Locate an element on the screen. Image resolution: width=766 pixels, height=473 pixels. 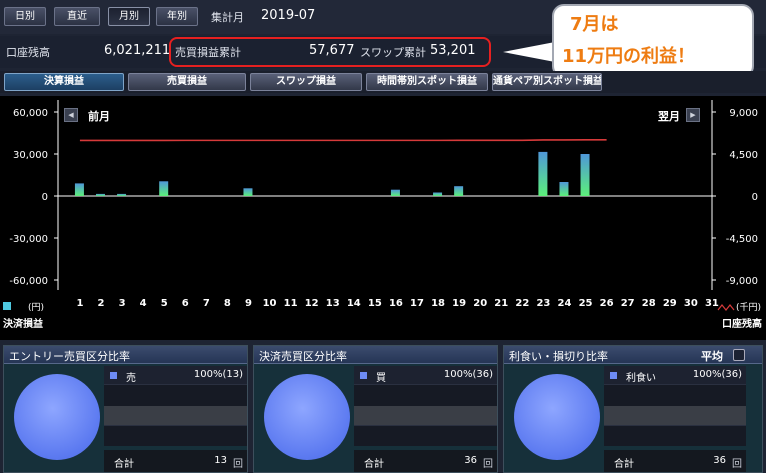
right-tick-label: 9,000 is located at coordinates (743, 113).